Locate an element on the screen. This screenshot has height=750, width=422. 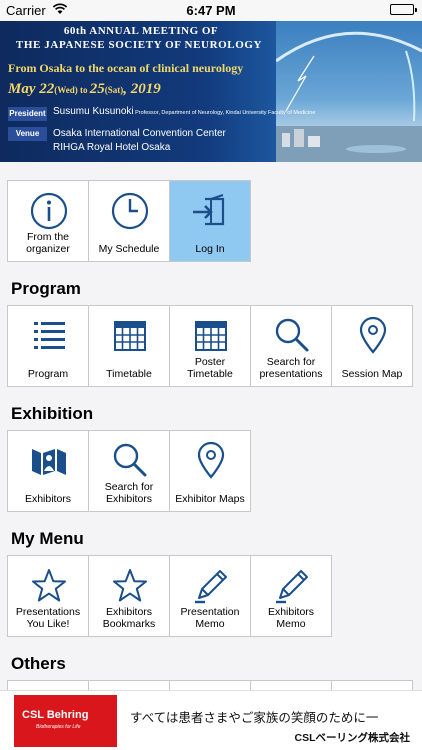
timetable-button: Timetable is located at coordinates (129, 346).